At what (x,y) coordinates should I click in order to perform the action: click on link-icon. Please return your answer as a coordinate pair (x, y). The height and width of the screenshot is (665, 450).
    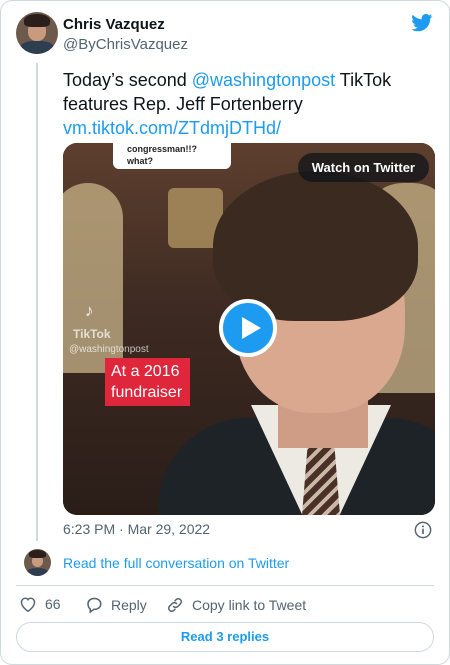
    Looking at the image, I should click on (175, 605).